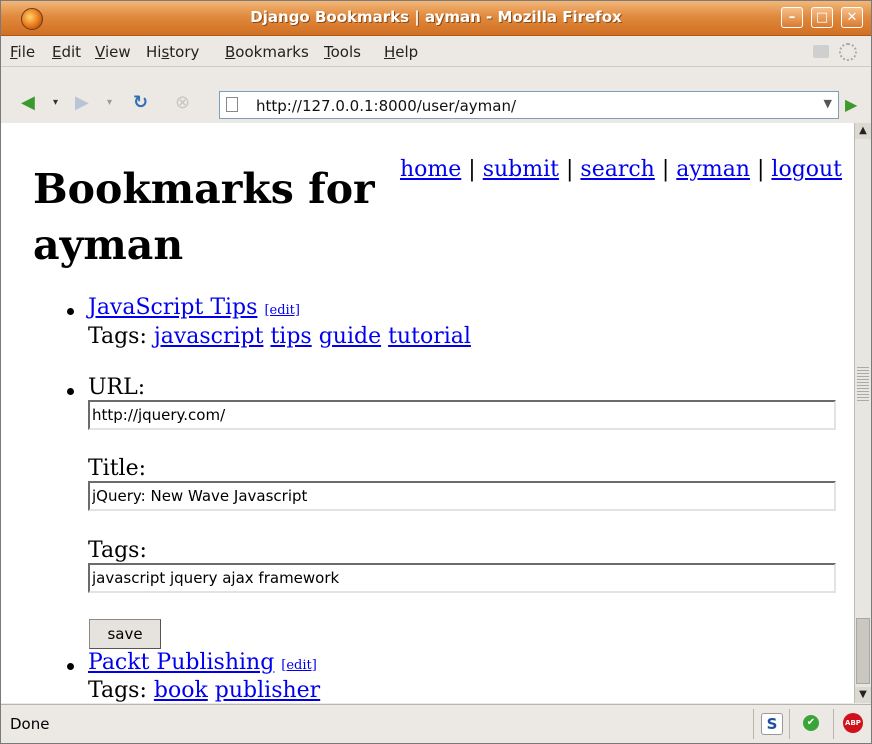  Describe the element at coordinates (30, 724) in the screenshot. I see `status-text: Done` at that location.